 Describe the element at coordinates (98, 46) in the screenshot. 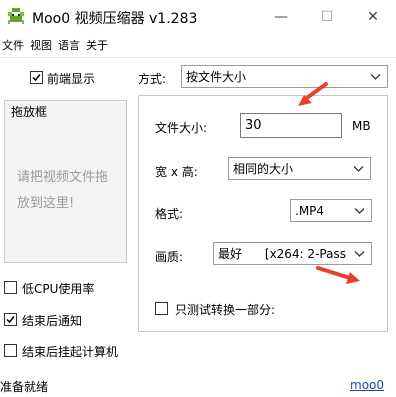

I see `menu-about: 关于` at that location.